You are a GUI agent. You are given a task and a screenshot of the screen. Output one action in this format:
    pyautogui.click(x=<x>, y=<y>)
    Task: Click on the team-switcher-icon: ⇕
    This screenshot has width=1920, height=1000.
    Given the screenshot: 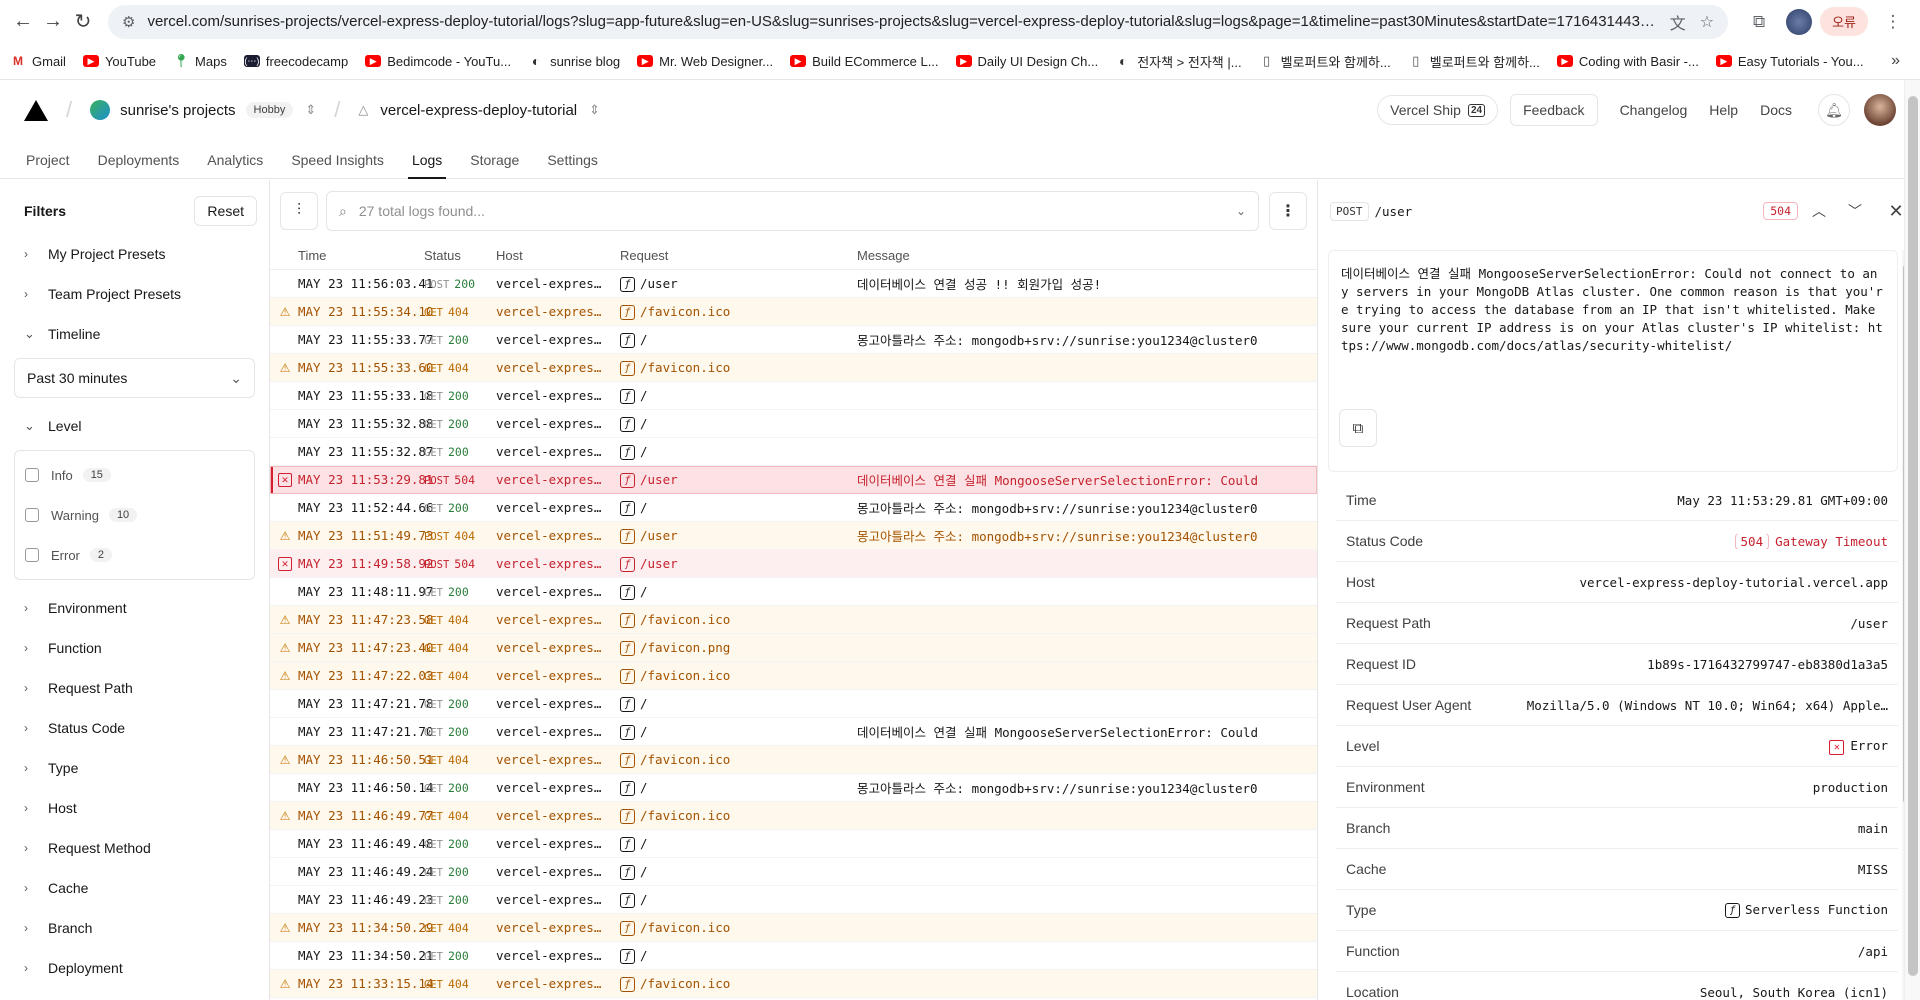 What is the action you would take?
    pyautogui.click(x=310, y=110)
    